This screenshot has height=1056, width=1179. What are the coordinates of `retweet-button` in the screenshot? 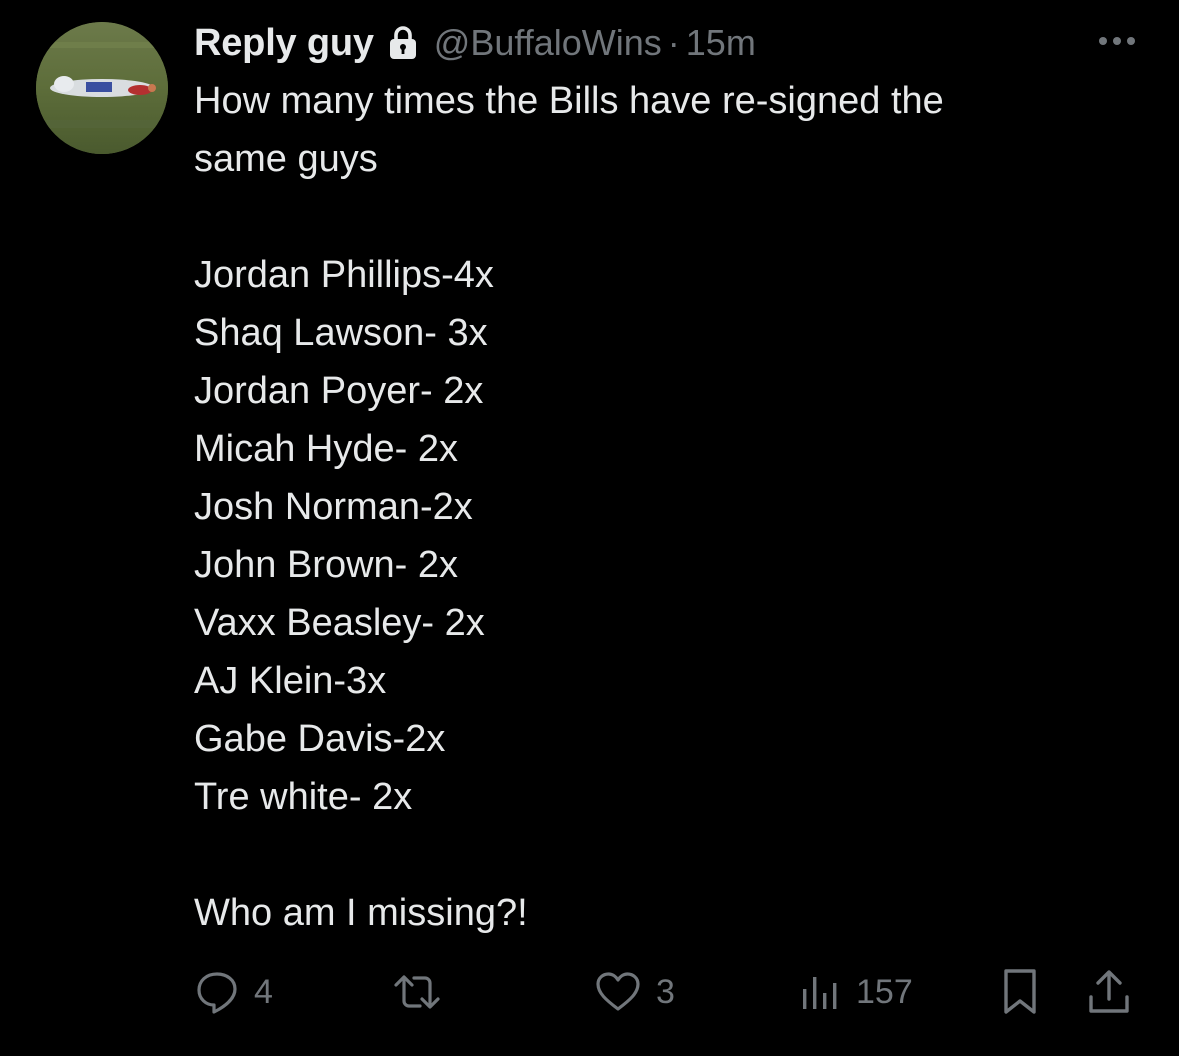 It's located at (424, 992).